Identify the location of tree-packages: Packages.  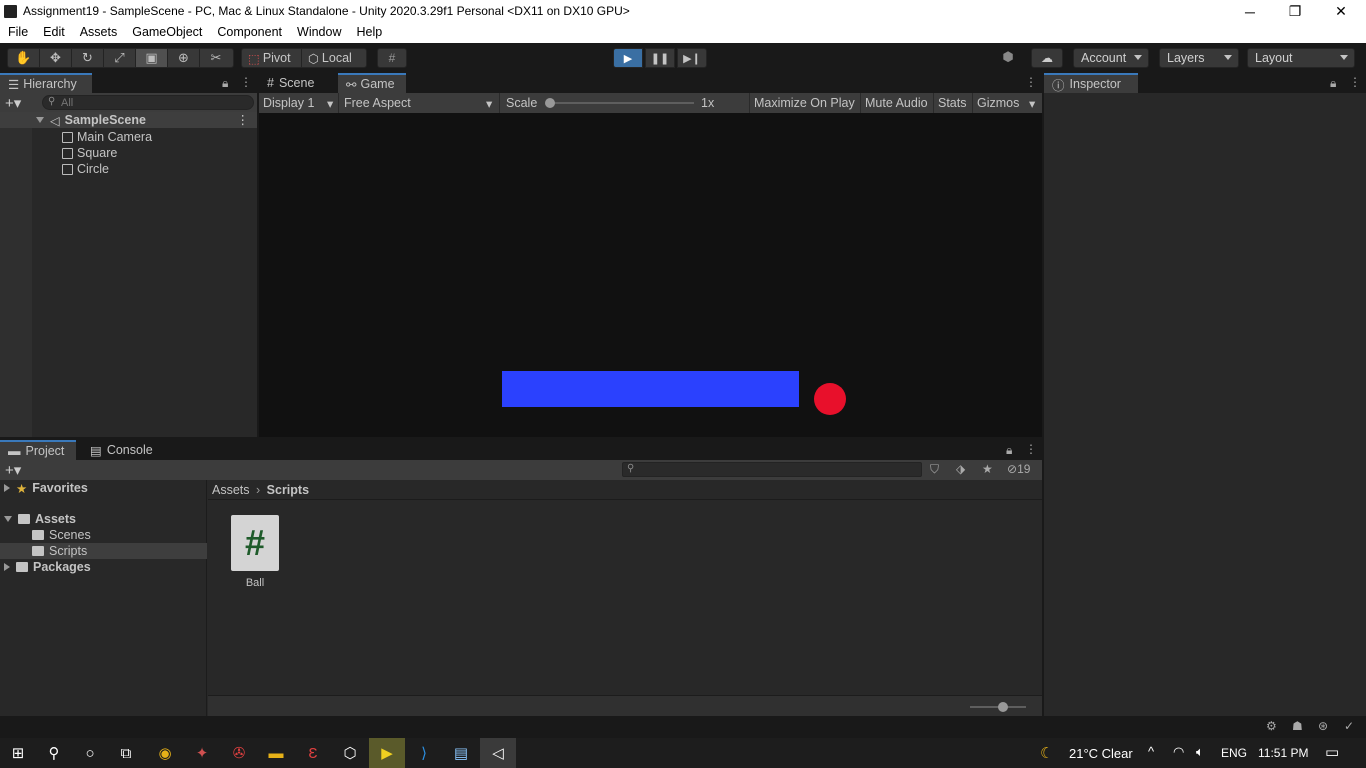
(47, 567).